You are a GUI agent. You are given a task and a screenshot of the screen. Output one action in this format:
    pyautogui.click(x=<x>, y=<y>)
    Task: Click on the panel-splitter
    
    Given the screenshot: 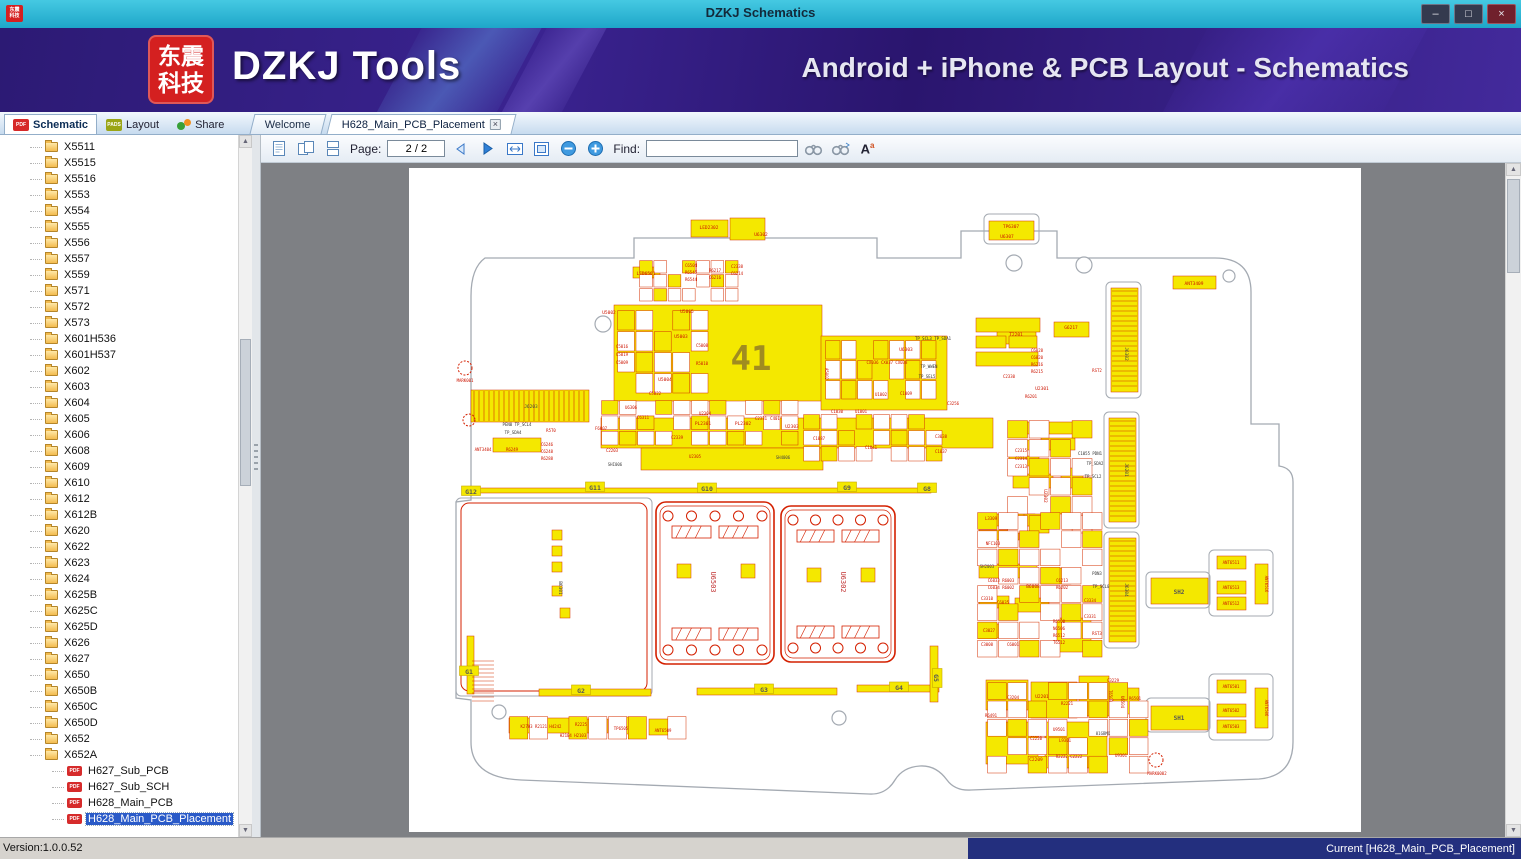 What is the action you would take?
    pyautogui.click(x=256, y=486)
    